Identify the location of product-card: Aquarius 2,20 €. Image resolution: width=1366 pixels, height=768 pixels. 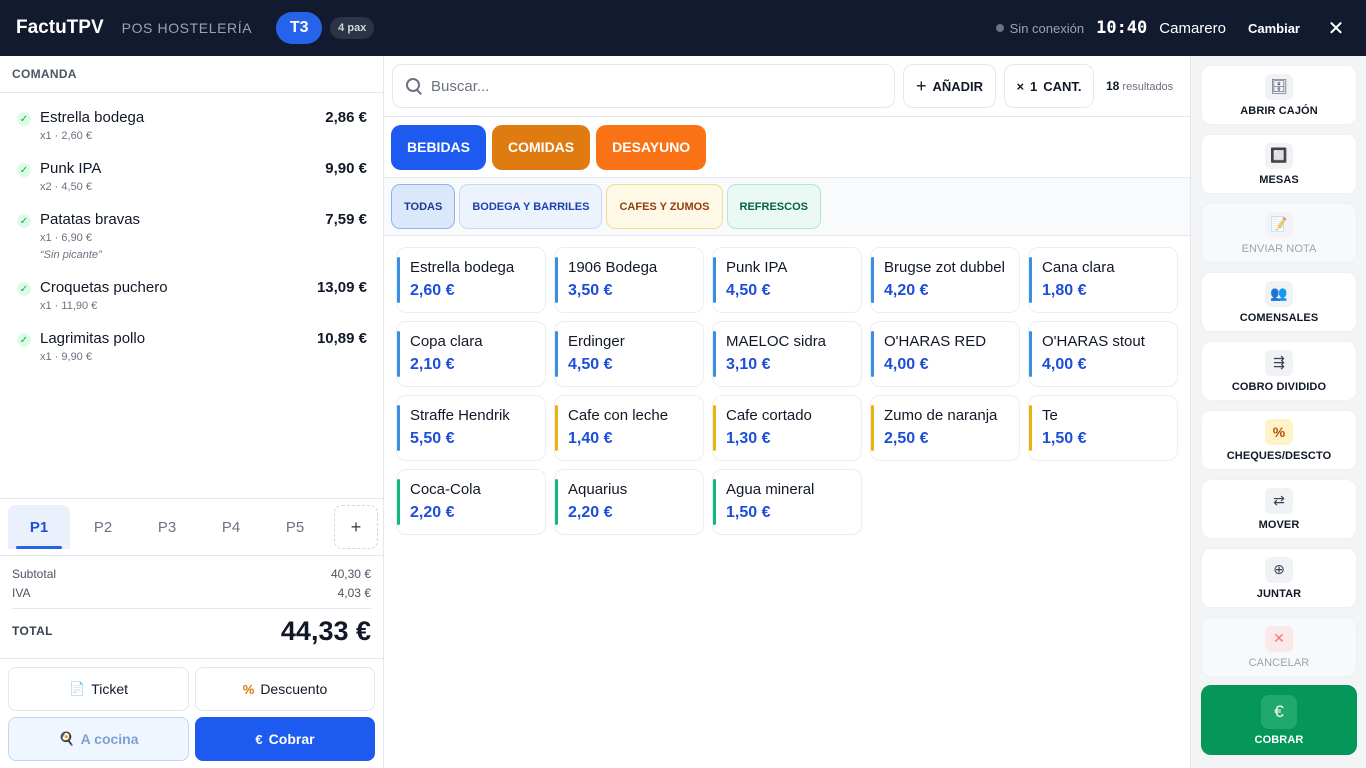
(629, 502).